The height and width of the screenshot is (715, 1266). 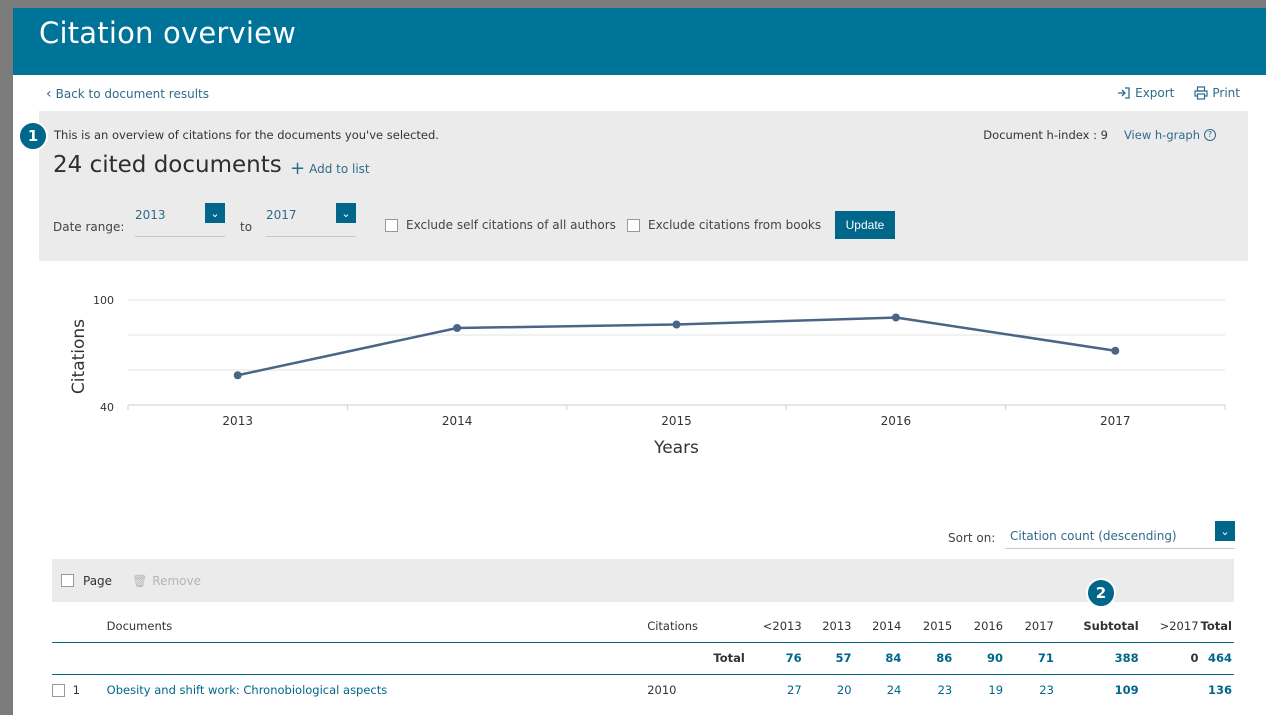 What do you see at coordinates (58, 691) in the screenshot?
I see `row-checkbox` at bounding box center [58, 691].